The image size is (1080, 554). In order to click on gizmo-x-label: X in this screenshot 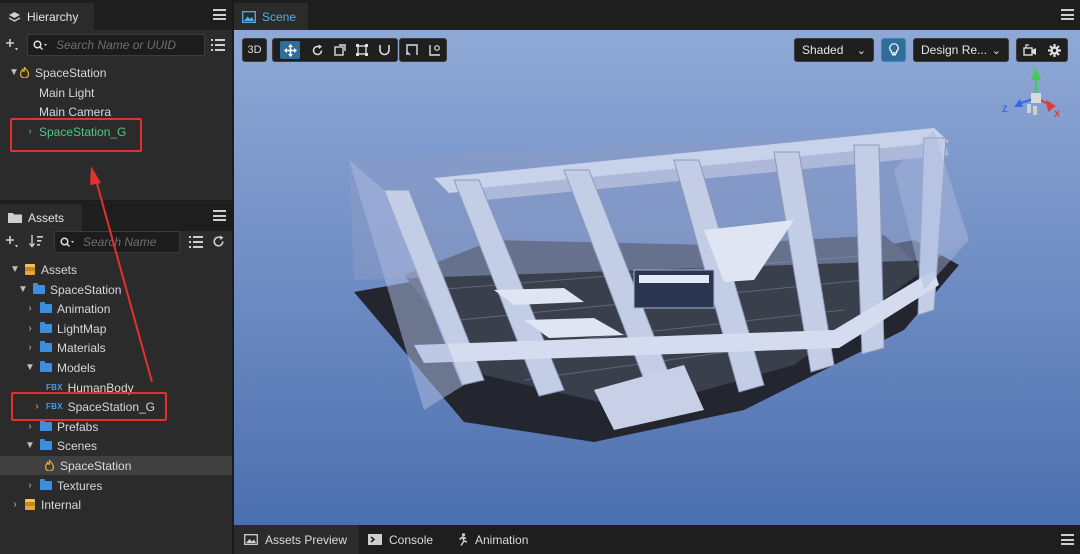, I will do `click(1057, 114)`.